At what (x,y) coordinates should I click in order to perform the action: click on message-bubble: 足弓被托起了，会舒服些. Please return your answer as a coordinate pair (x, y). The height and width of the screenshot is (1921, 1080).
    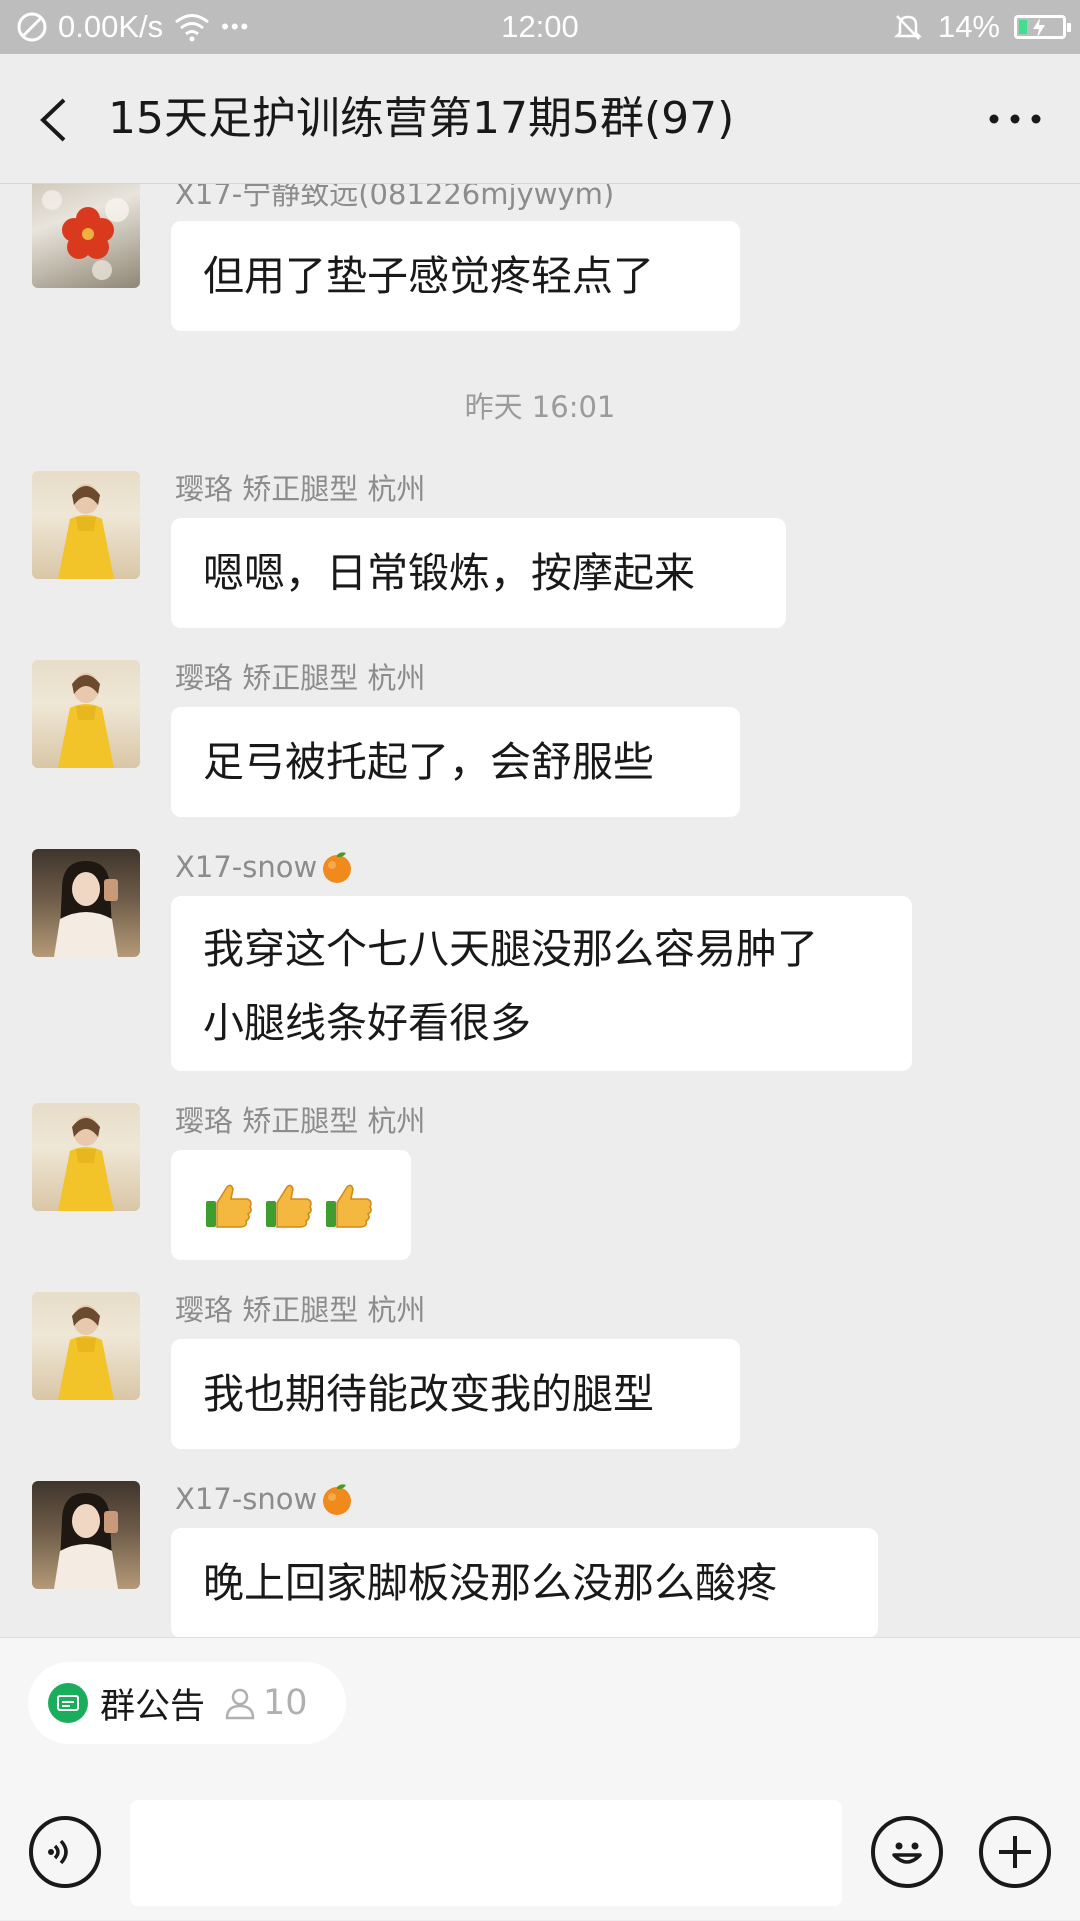
    Looking at the image, I should click on (455, 762).